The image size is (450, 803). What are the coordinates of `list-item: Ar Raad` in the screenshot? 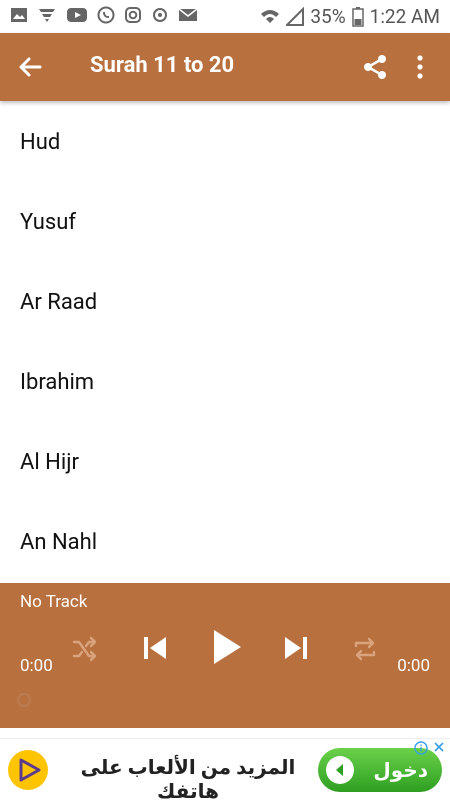 It's located at (225, 302).